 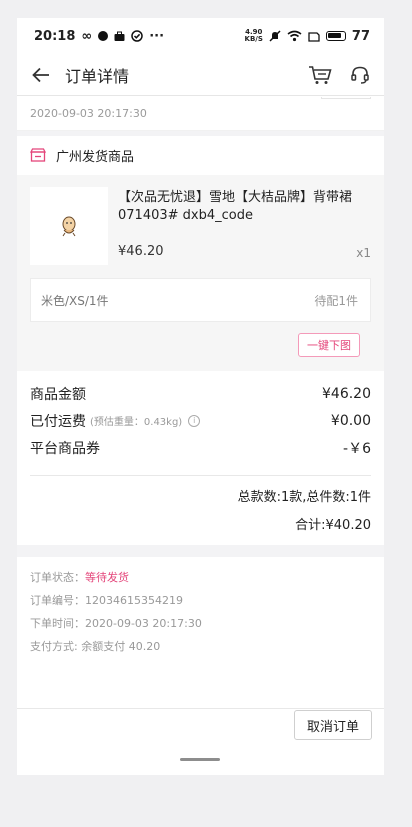 What do you see at coordinates (304, 512) in the screenshot?
I see `order-totals: 总款数:1款,总件数:1件 合计:¥40.20` at bounding box center [304, 512].